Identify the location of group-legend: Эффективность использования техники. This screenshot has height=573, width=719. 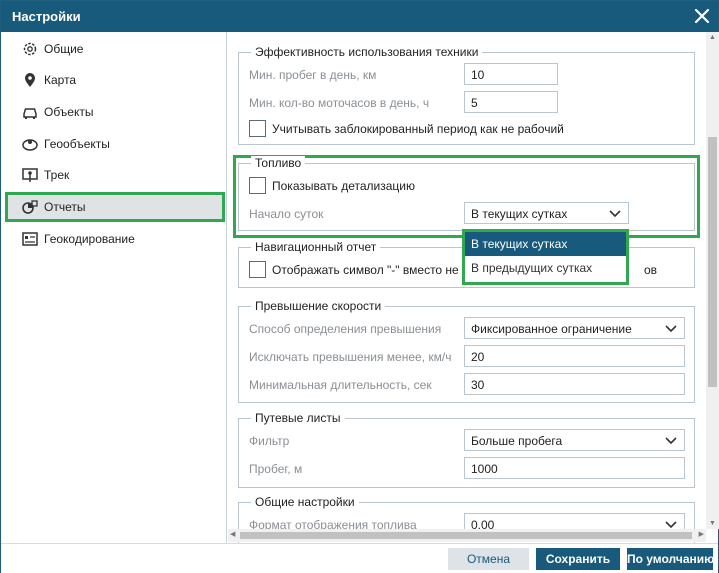
(367, 52).